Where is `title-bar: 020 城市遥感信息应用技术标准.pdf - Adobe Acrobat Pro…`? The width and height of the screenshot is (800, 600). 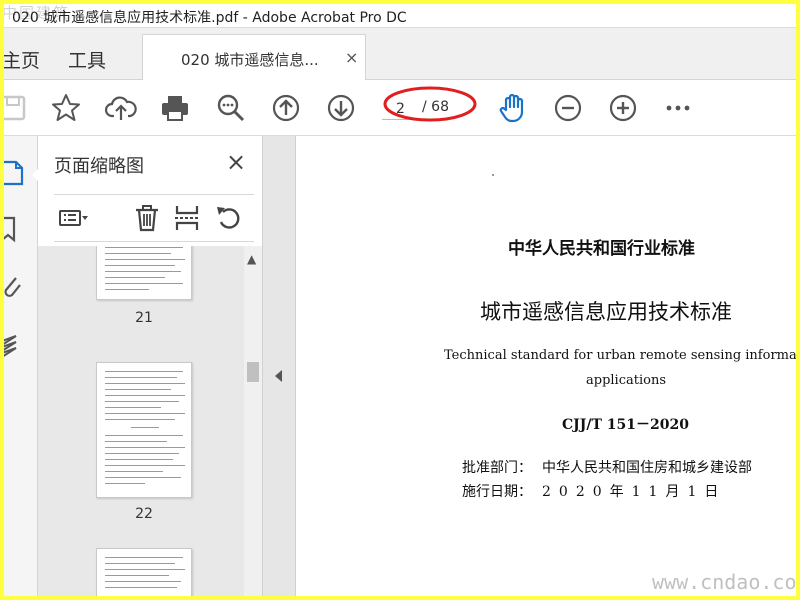 title-bar: 020 城市遥感信息应用技术标准.pdf - Adobe Acrobat Pro… is located at coordinates (400, 16).